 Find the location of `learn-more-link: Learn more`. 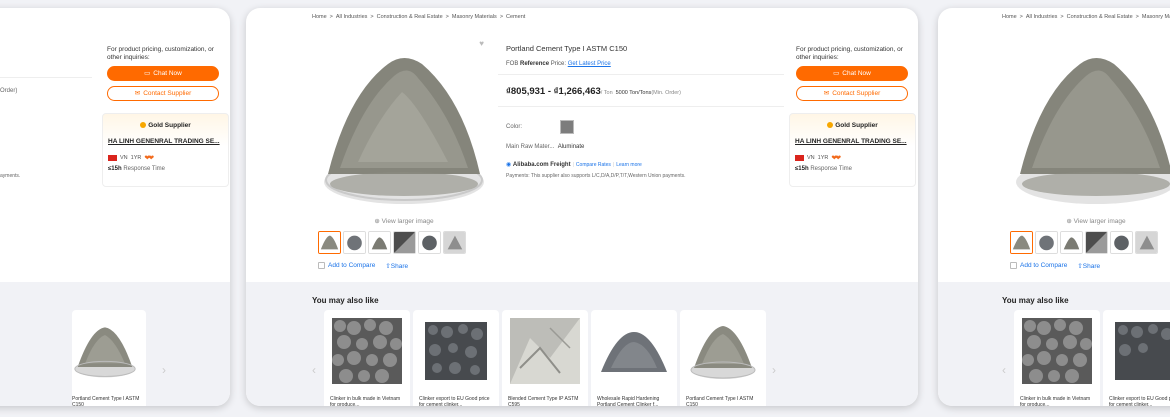

learn-more-link: Learn more is located at coordinates (629, 165).